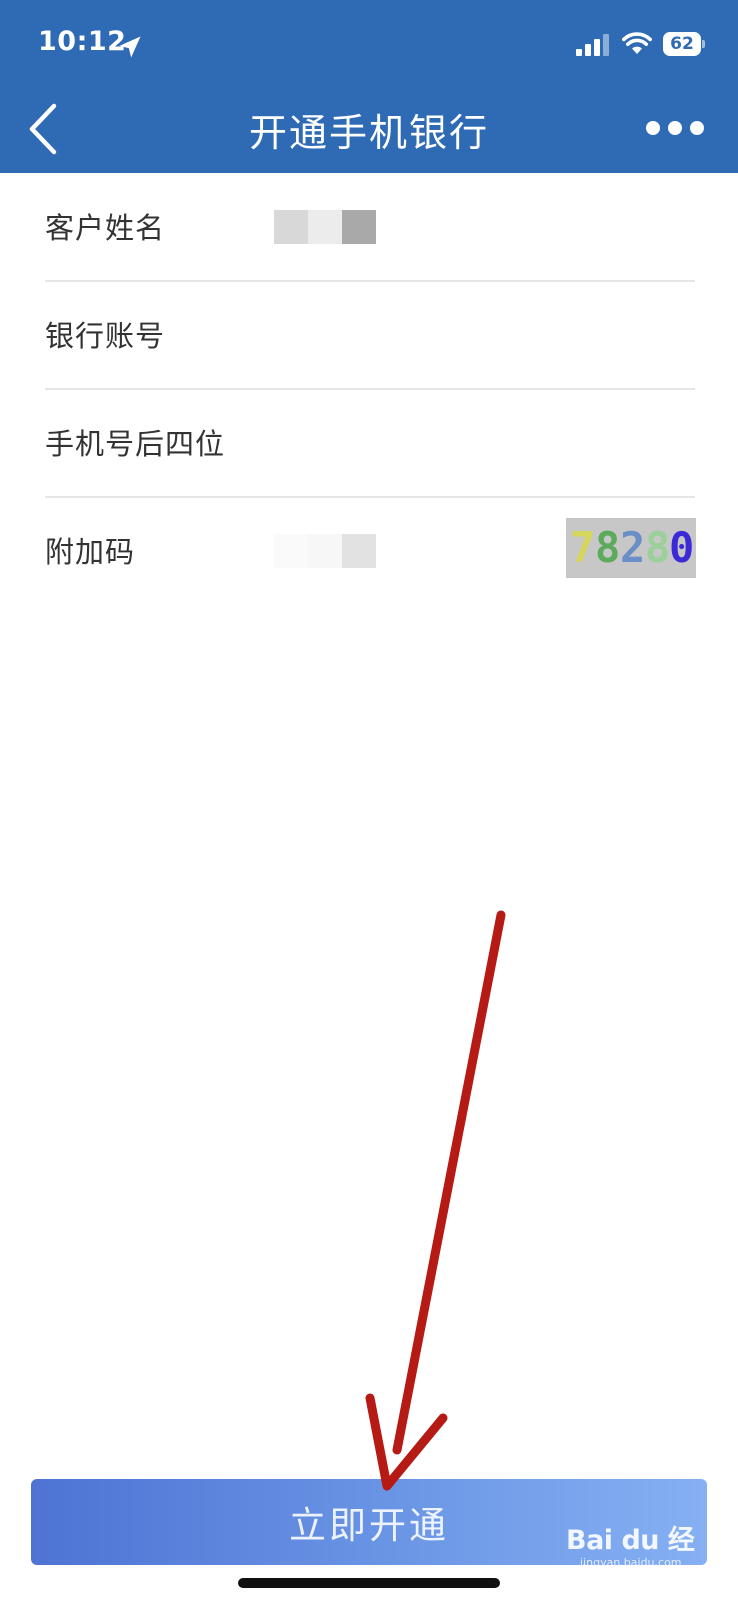 This screenshot has width=738, height=1600. Describe the element at coordinates (583, 547) in the screenshot. I see `captcha-char: 7` at that location.